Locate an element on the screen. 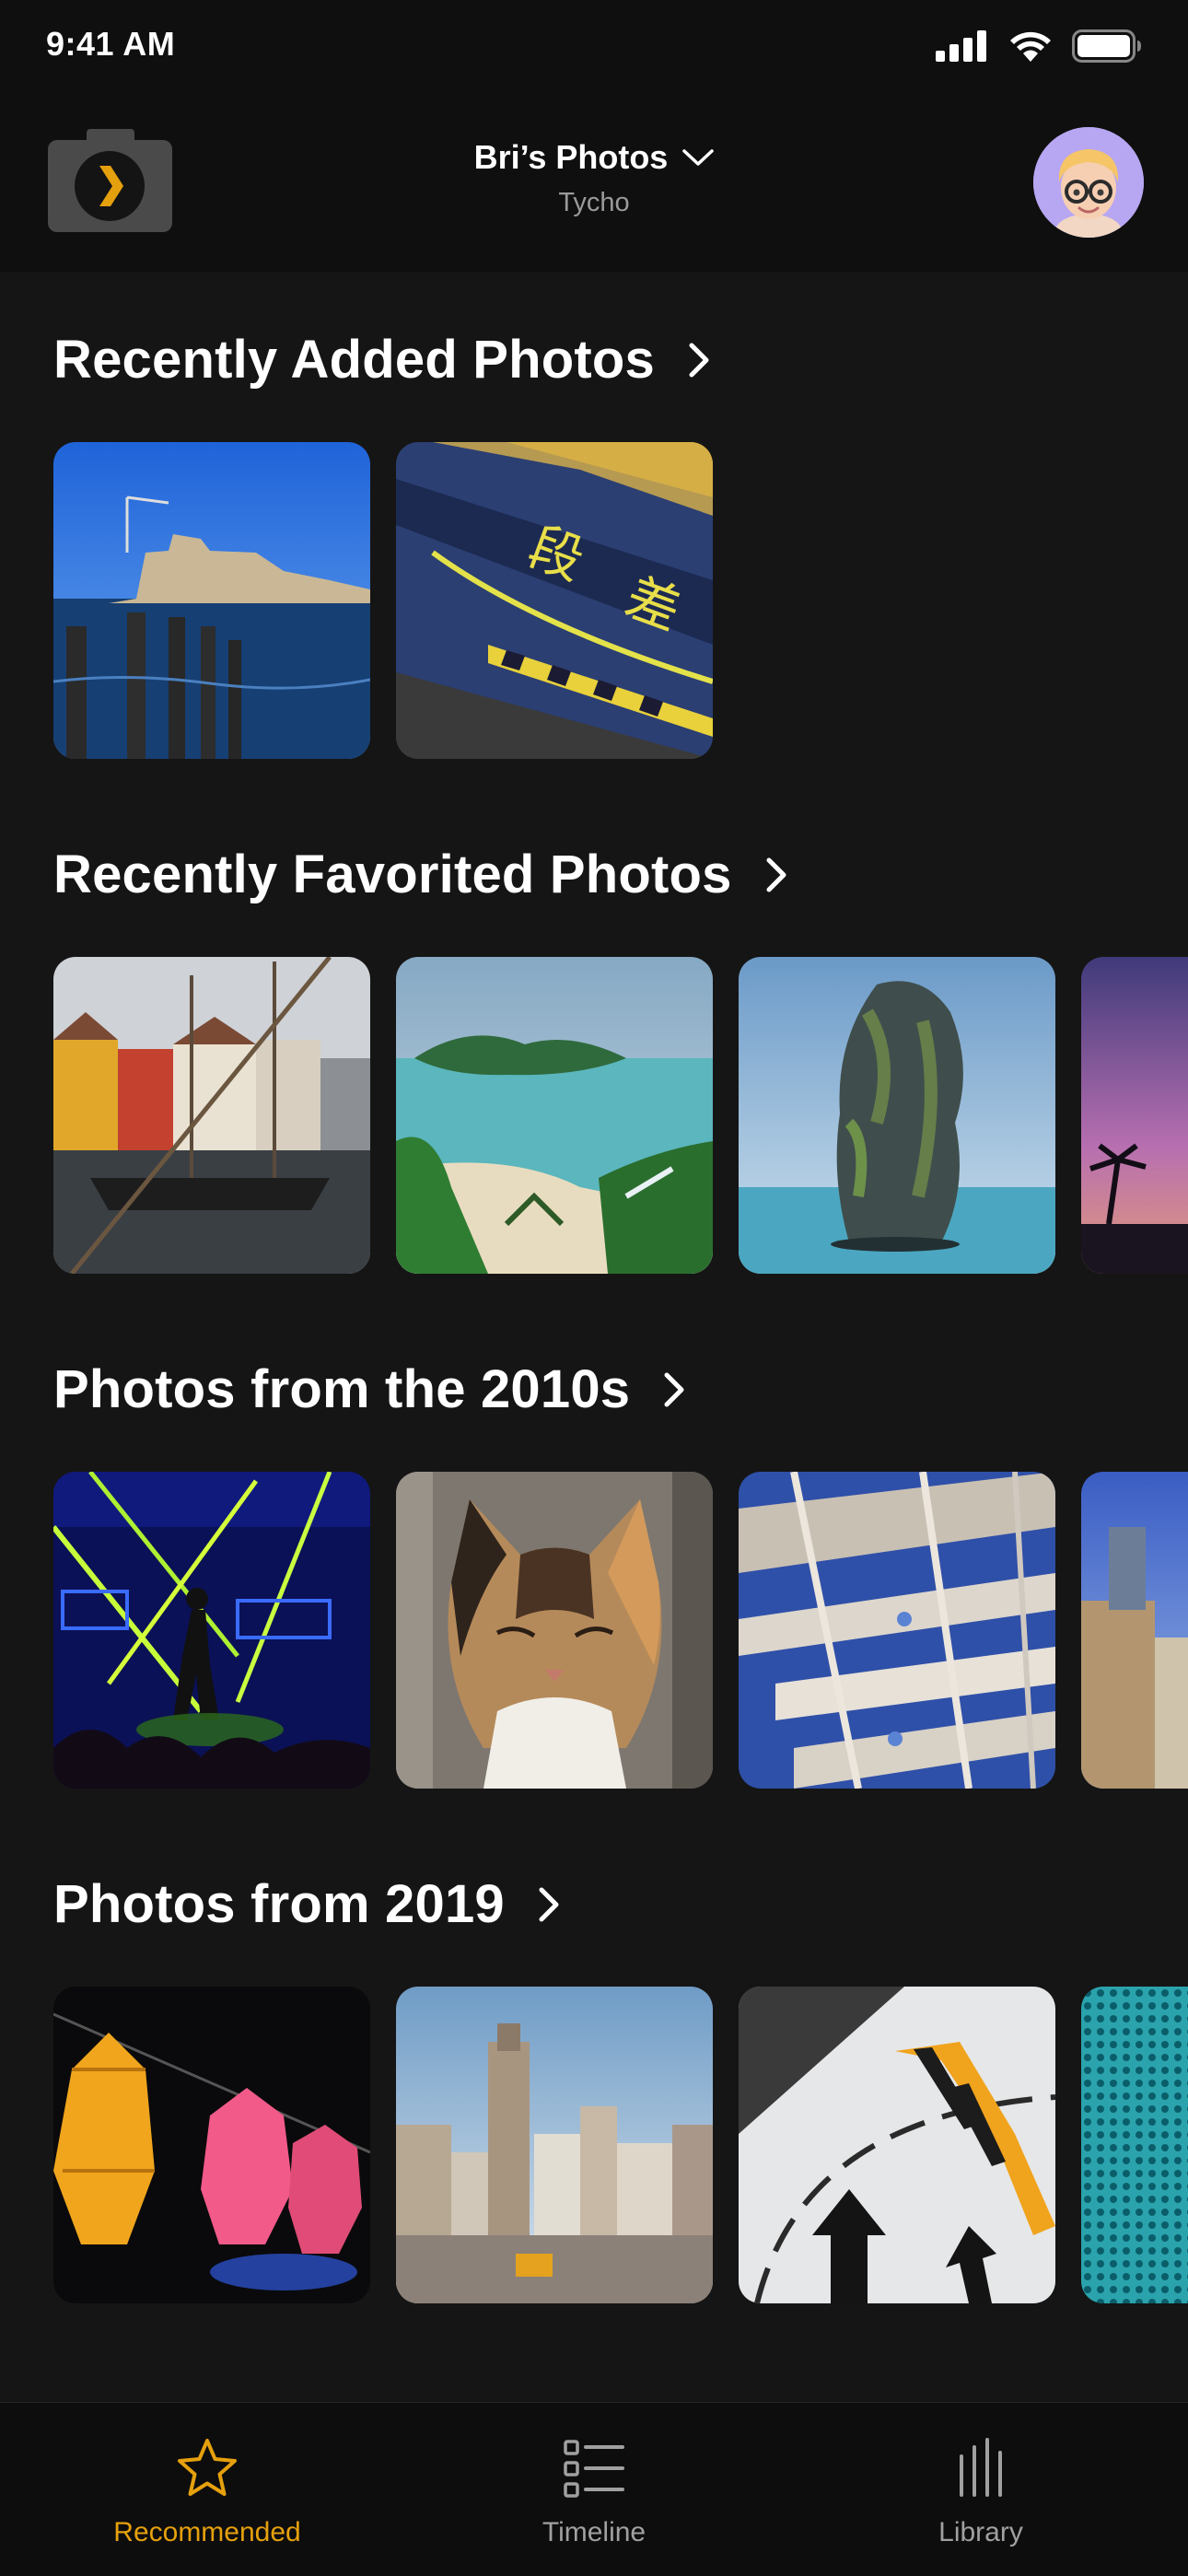 This screenshot has height=2576, width=1188. library-icon is located at coordinates (981, 2467).